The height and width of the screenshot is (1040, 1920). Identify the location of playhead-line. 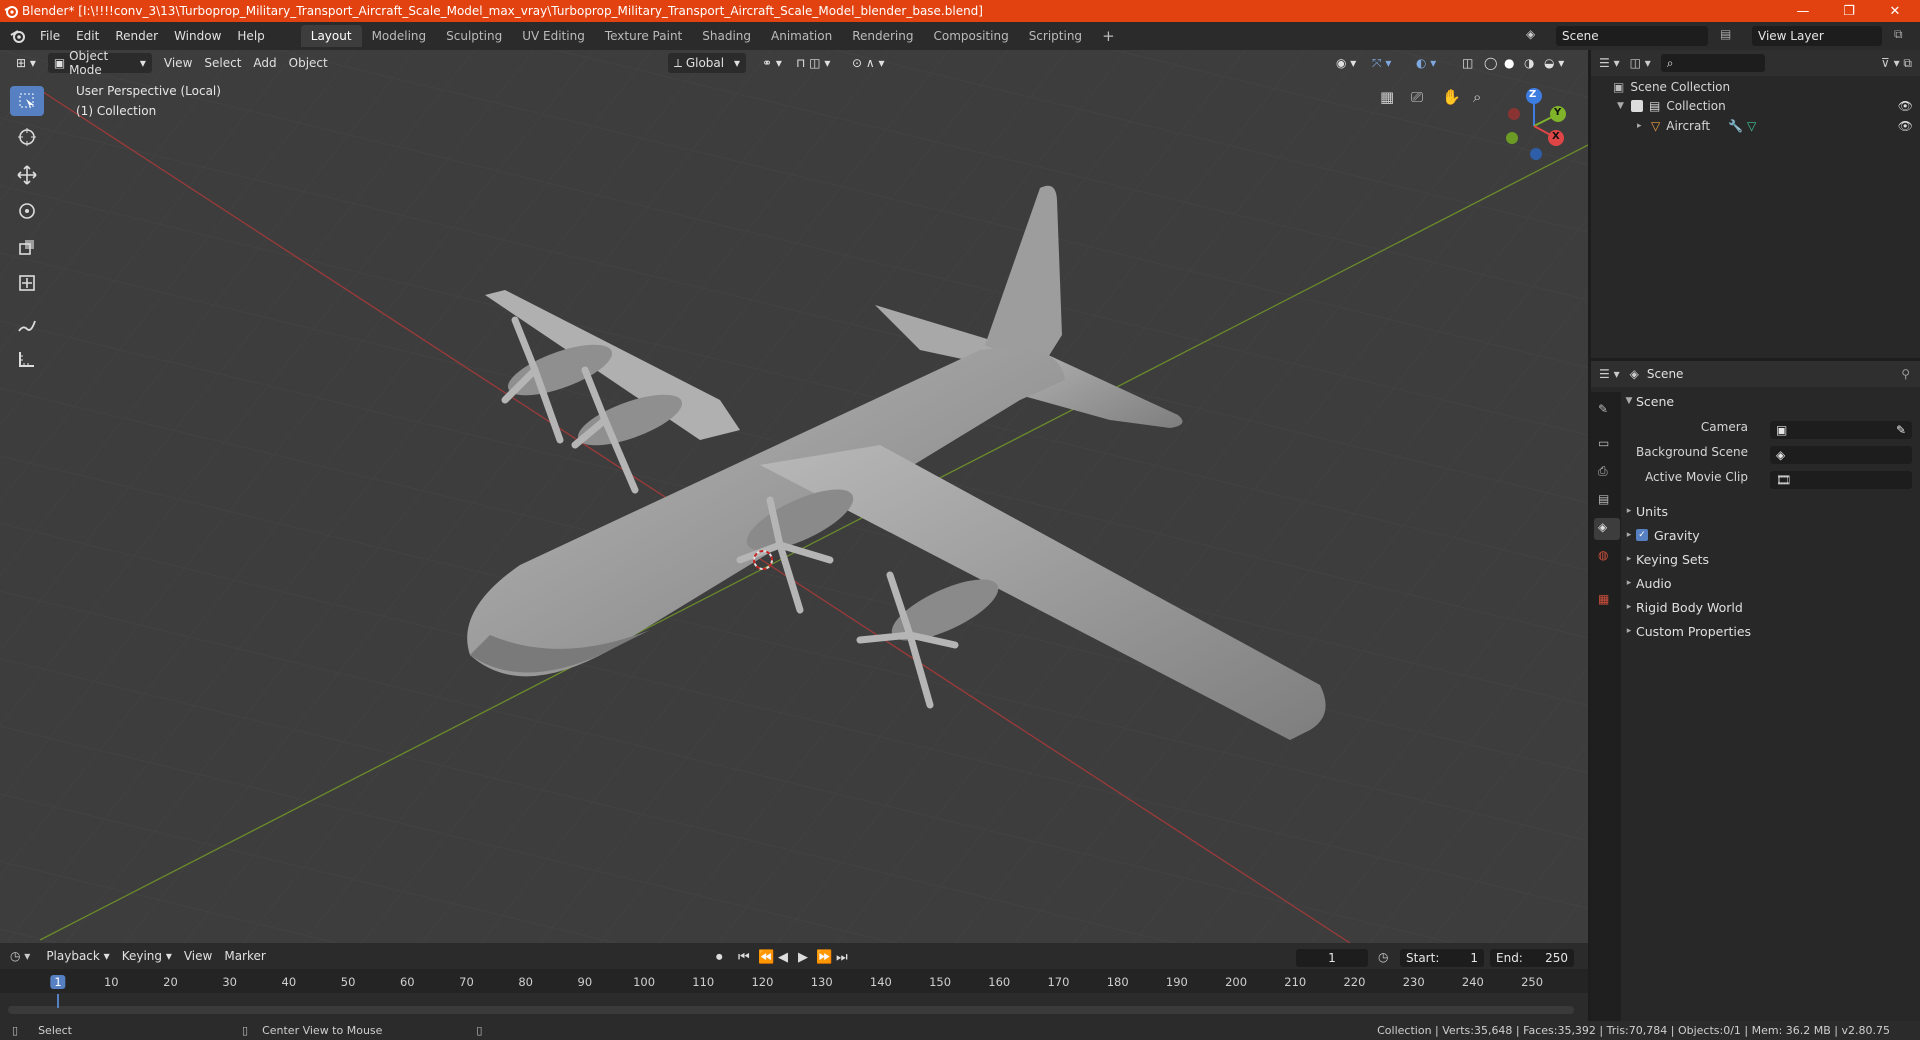
(58, 1001).